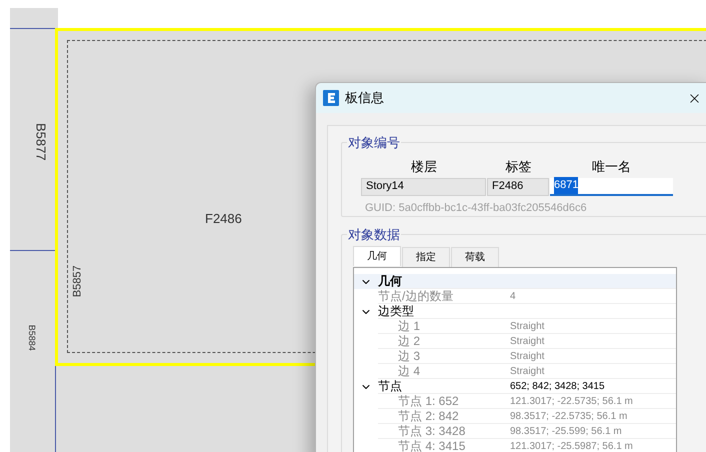  Describe the element at coordinates (428, 416) in the screenshot. I see `property-label: 节点 2: 842` at that location.